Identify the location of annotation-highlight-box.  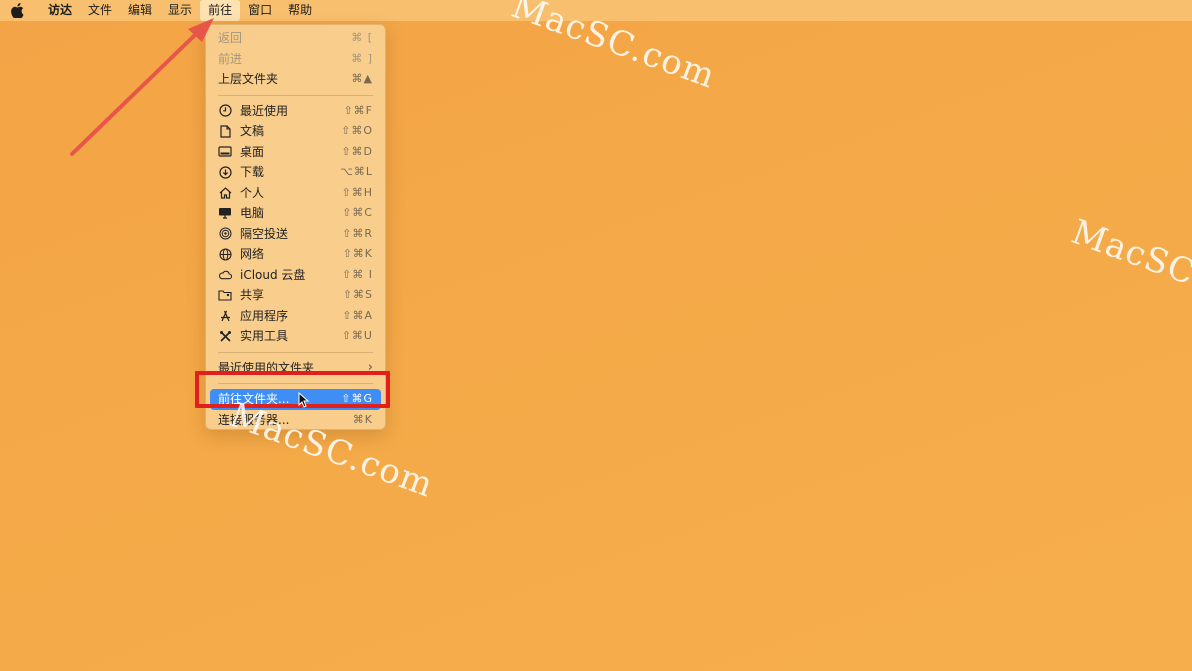
(292, 389).